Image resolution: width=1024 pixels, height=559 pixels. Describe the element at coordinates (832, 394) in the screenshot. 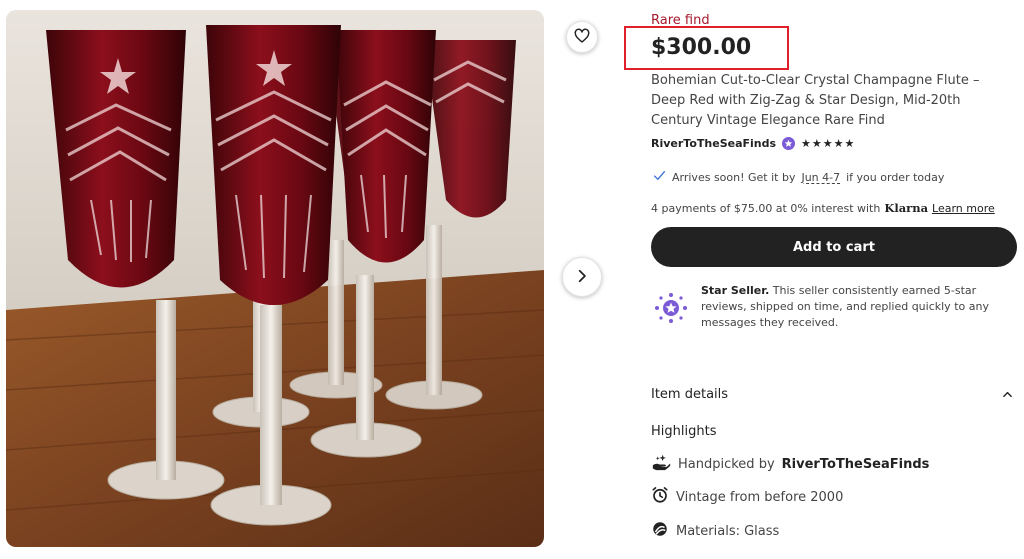

I see `item-details-toggle: Item details` at that location.